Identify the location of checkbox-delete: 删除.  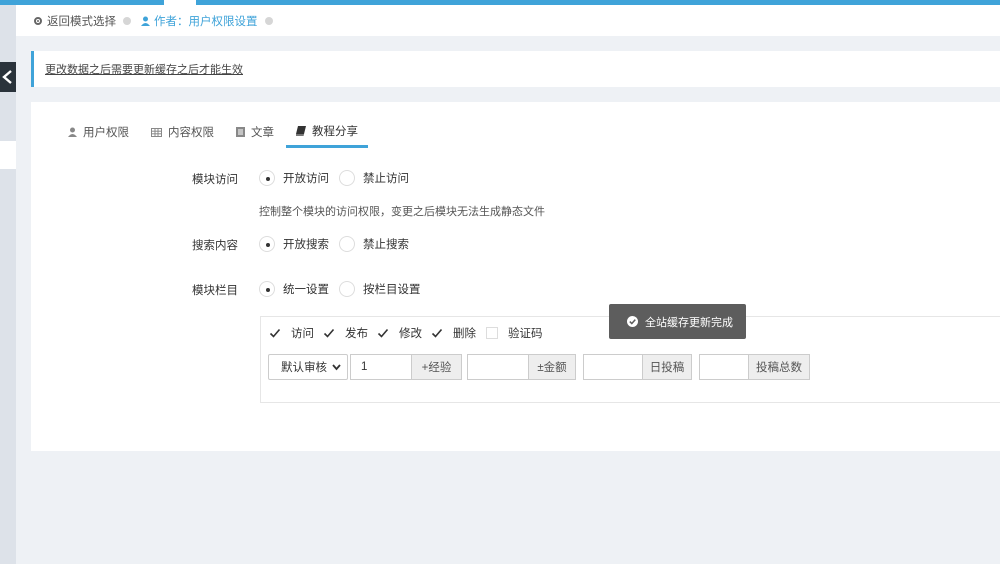
(453, 333).